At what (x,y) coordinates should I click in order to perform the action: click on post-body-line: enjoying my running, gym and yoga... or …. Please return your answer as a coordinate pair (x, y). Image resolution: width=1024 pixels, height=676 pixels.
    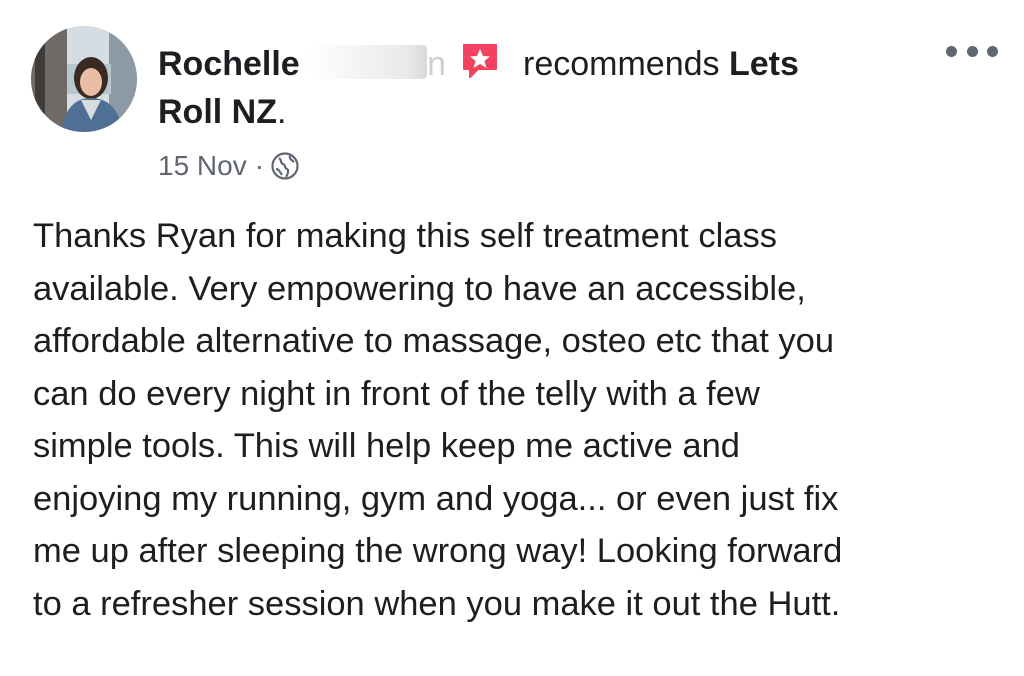
    Looking at the image, I should click on (436, 498).